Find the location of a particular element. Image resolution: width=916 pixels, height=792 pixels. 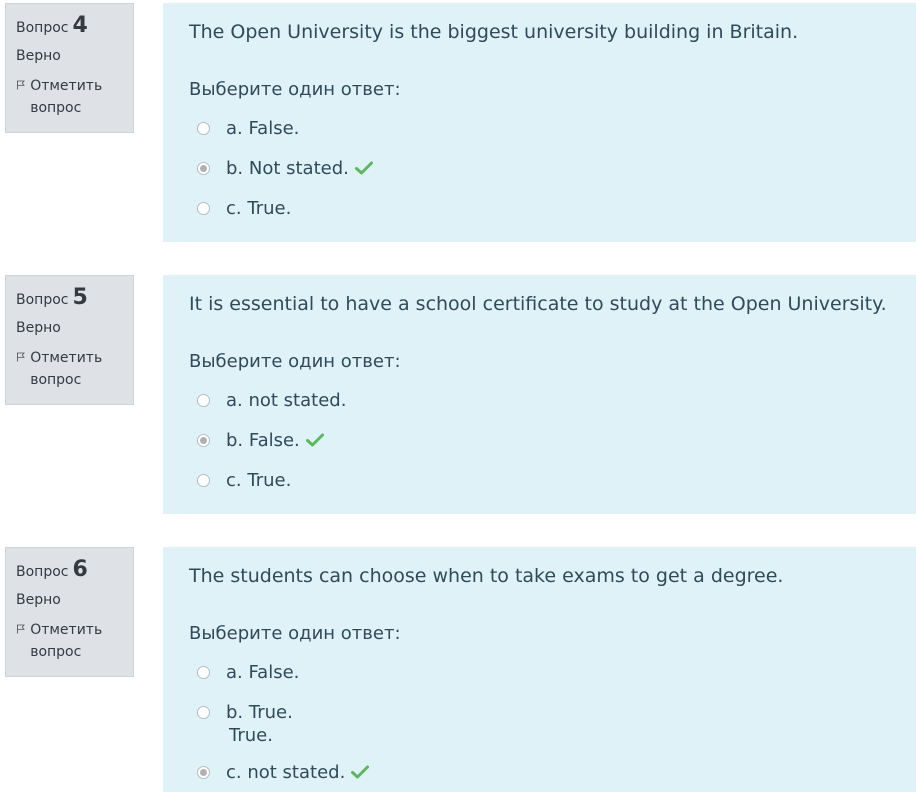

answer-label: b. True. is located at coordinates (259, 712).